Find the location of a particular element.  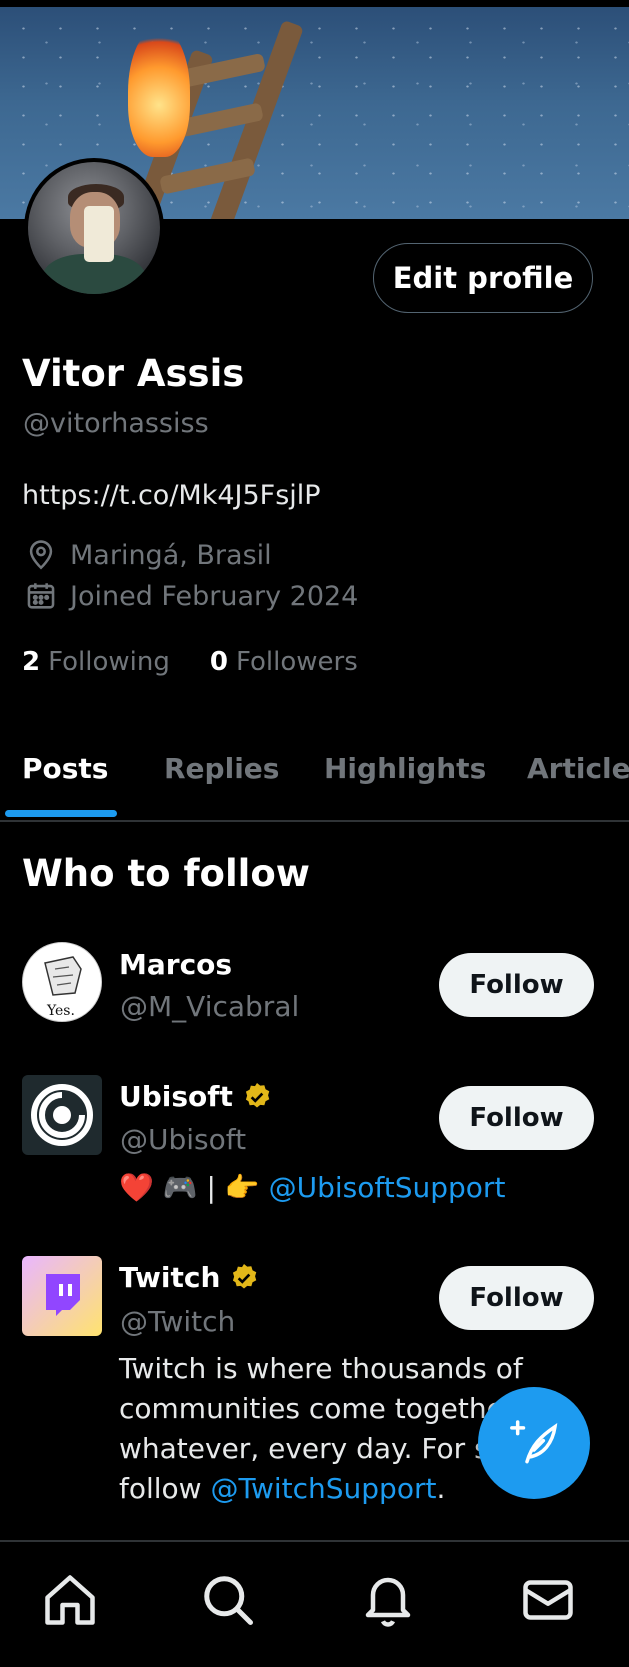

location-row: Maringá, Brasil is located at coordinates (148, 555).